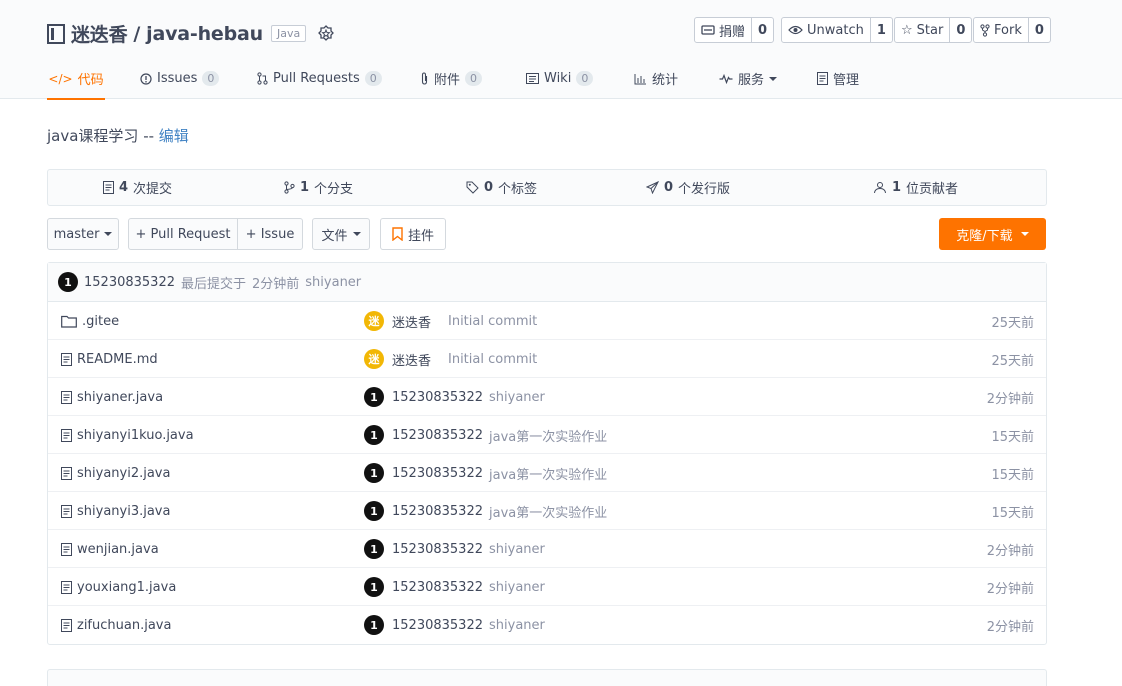 The image size is (1122, 686). I want to click on unwatch-label: Unwatch, so click(835, 30).